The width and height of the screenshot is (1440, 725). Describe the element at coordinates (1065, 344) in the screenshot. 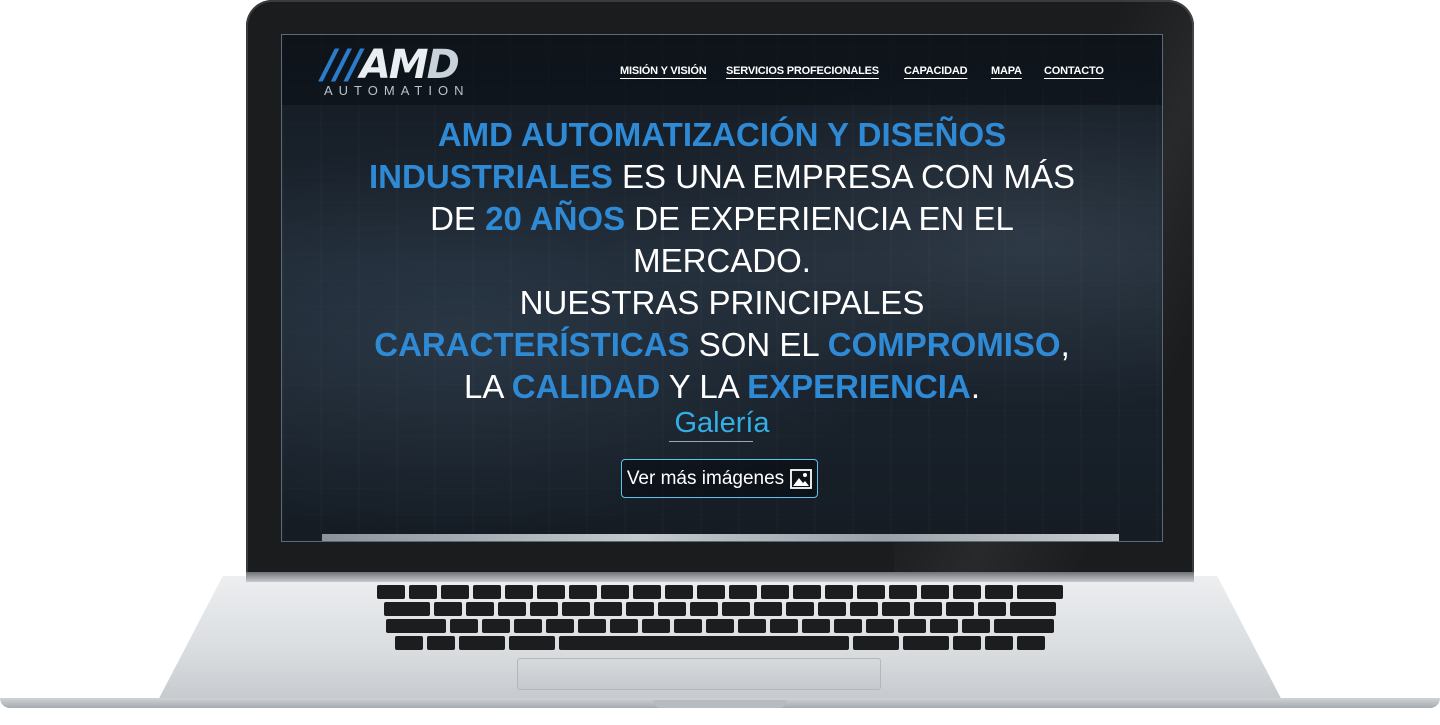

I see `hero-text: ,` at that location.